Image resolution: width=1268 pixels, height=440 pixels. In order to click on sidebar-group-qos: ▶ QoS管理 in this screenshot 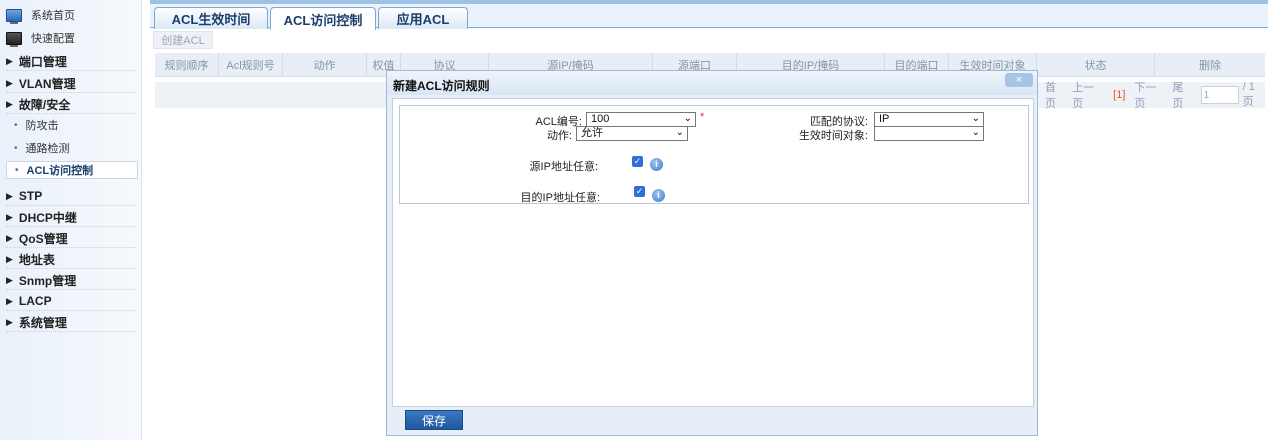, I will do `click(71, 238)`.